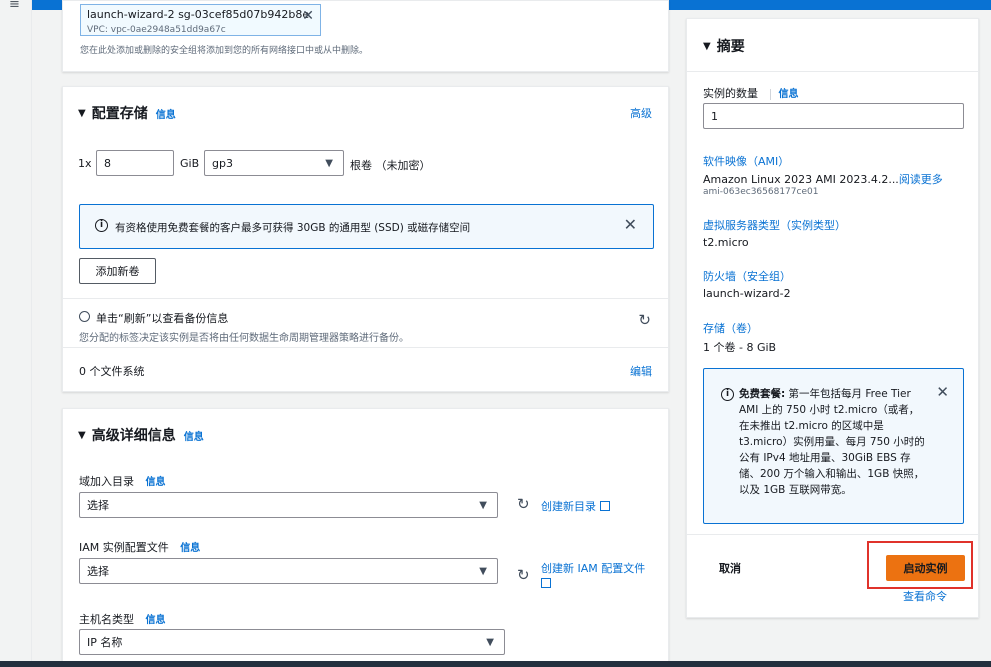 The width and height of the screenshot is (991, 667). I want to click on hostname-label-row: 主机名类型 信息, so click(122, 619).